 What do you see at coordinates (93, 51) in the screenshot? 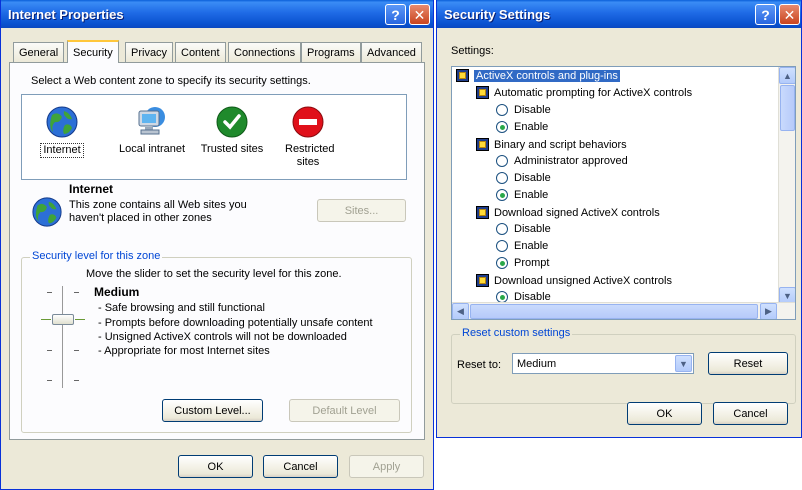
I see `tab-security: Security` at bounding box center [93, 51].